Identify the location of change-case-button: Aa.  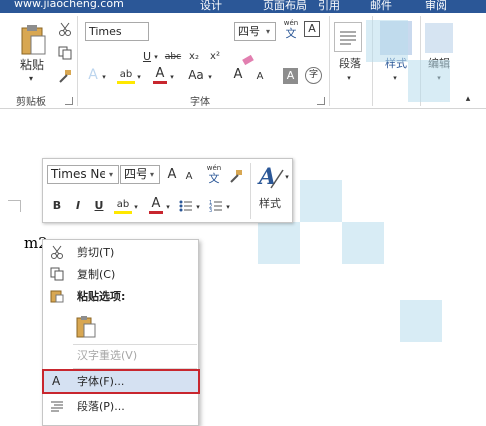
(196, 75).